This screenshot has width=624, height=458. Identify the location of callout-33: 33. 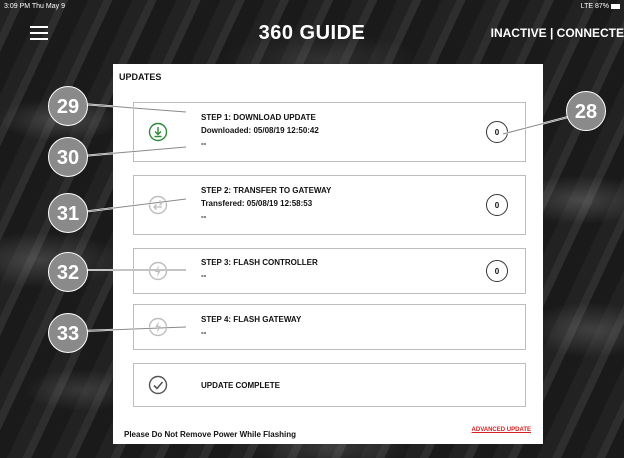
(68, 333).